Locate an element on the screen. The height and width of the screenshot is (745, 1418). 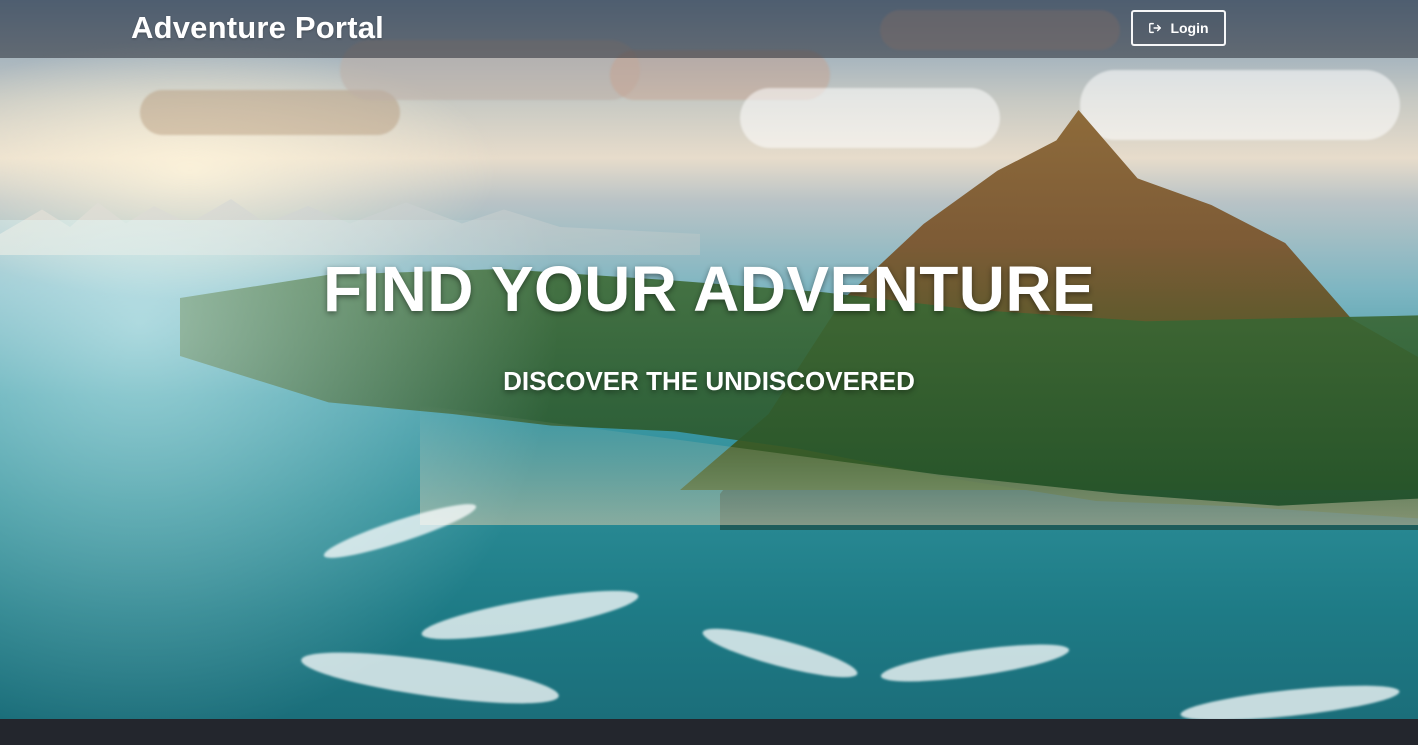
sign-in-icon is located at coordinates (1155, 28).